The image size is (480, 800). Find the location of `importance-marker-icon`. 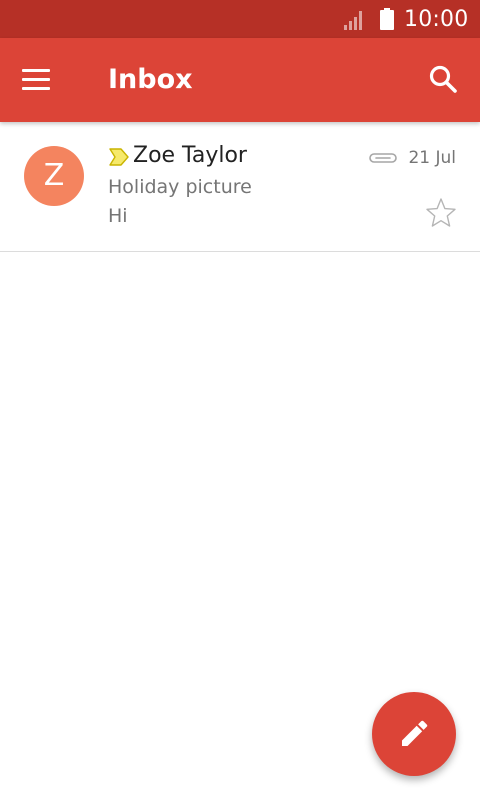

importance-marker-icon is located at coordinates (119, 157).